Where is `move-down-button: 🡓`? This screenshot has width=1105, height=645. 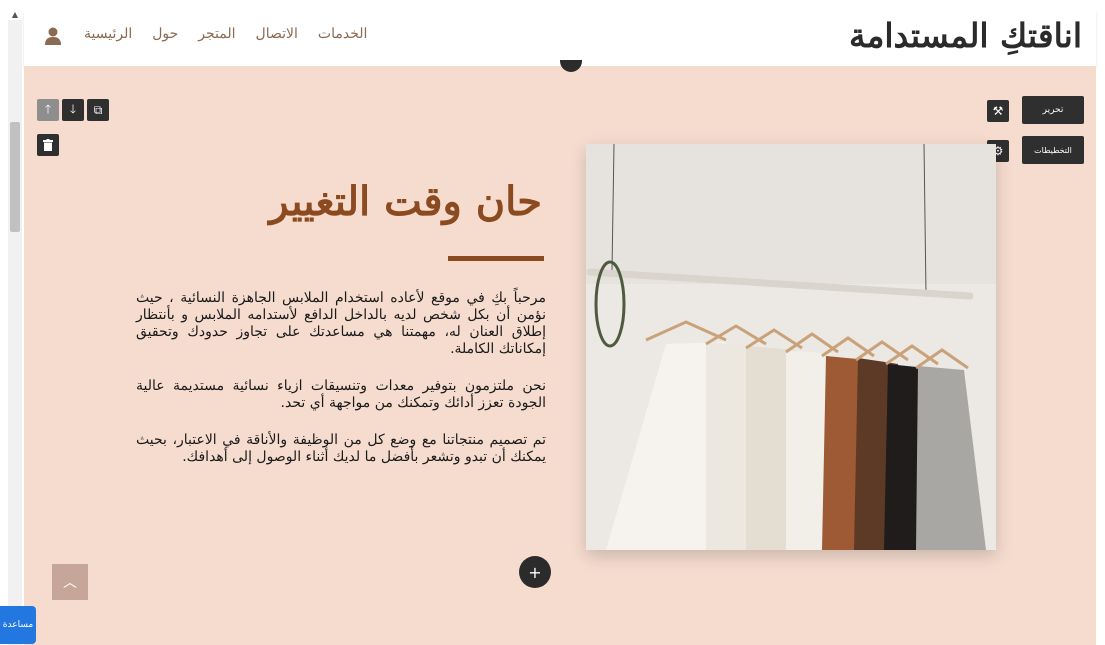
move-down-button: 🡓 is located at coordinates (73, 110).